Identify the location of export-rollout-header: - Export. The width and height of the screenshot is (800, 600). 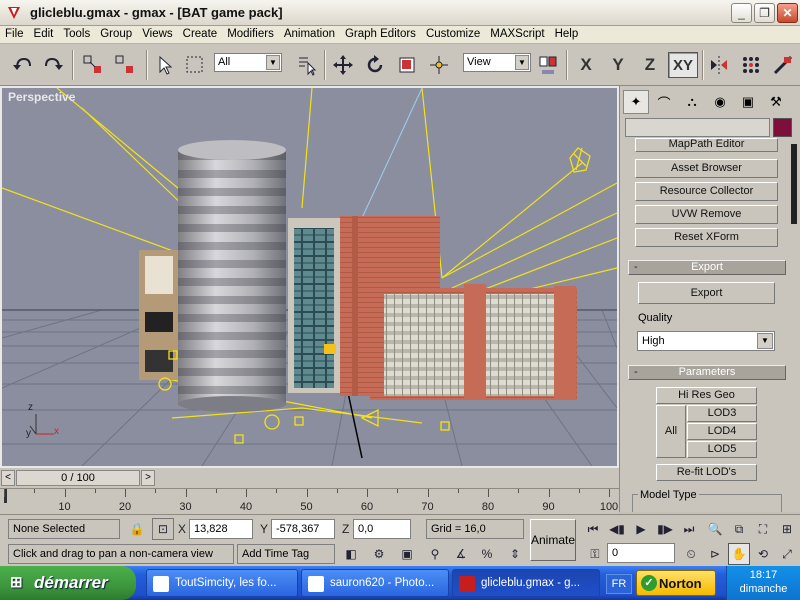
(707, 267).